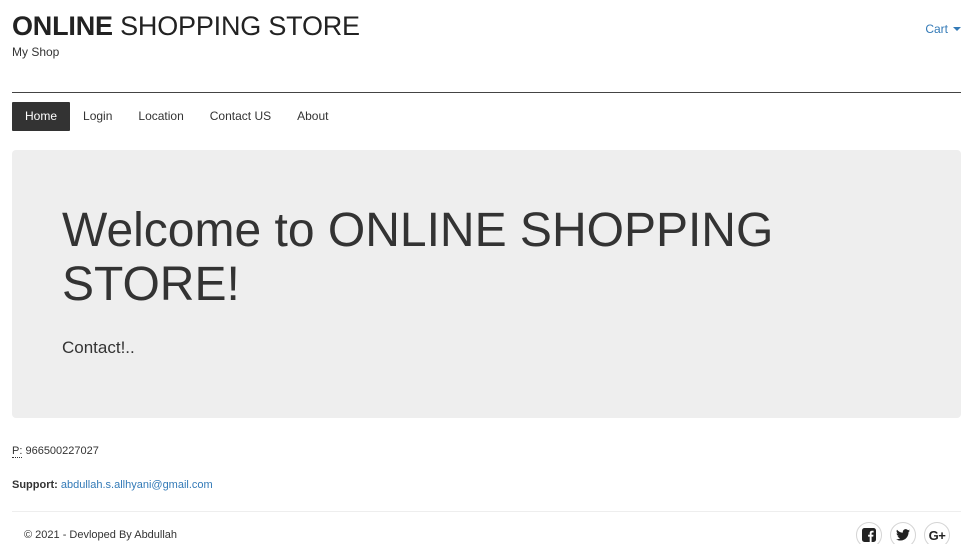 Image resolution: width=962 pixels, height=544 pixels. Describe the element at coordinates (486, 92) in the screenshot. I see `header-divider` at that location.